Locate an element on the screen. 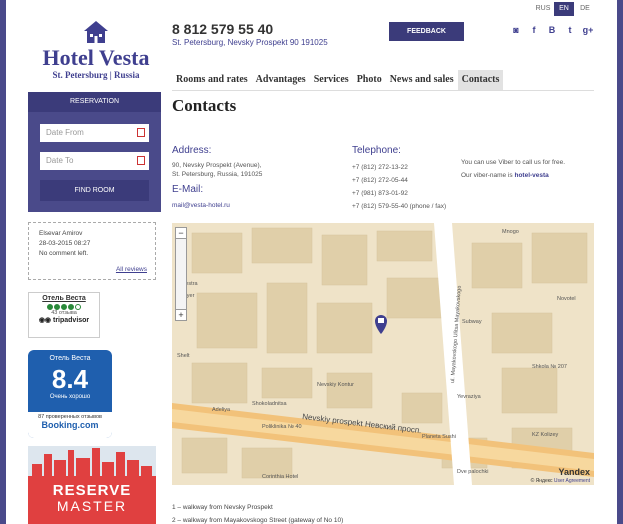 The height and width of the screenshot is (524, 623). all-reviews-link: All reviews is located at coordinates (131, 270).